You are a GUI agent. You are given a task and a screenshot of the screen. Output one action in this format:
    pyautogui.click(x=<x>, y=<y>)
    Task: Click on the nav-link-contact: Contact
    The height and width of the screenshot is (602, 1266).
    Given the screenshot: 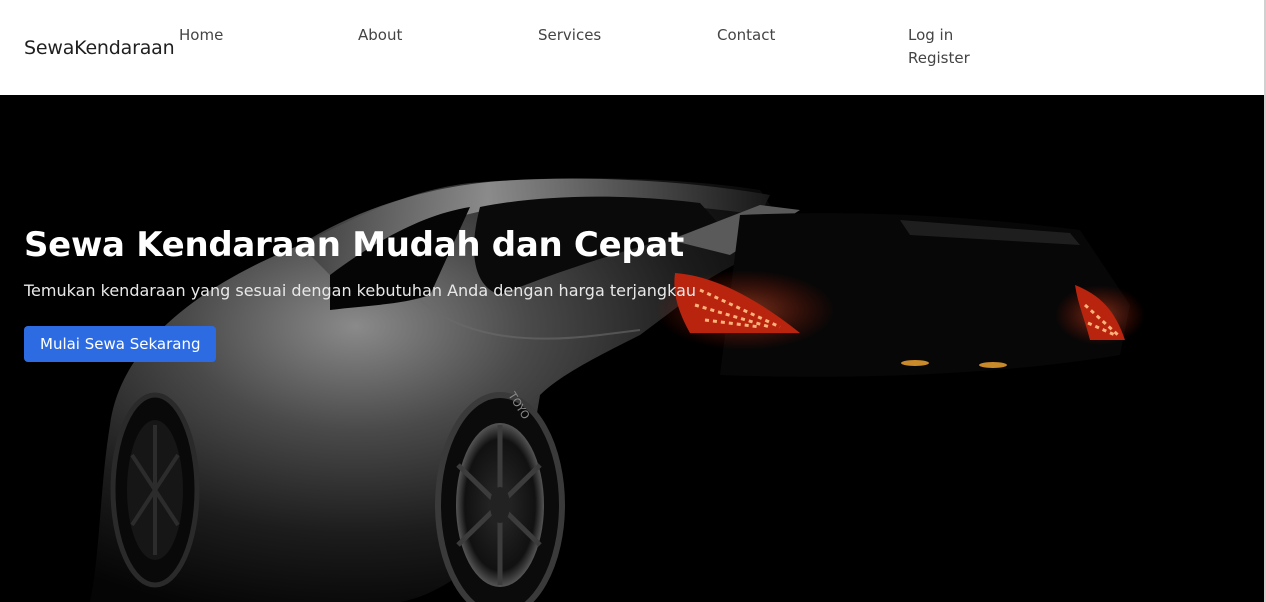 What is the action you would take?
    pyautogui.click(x=746, y=35)
    